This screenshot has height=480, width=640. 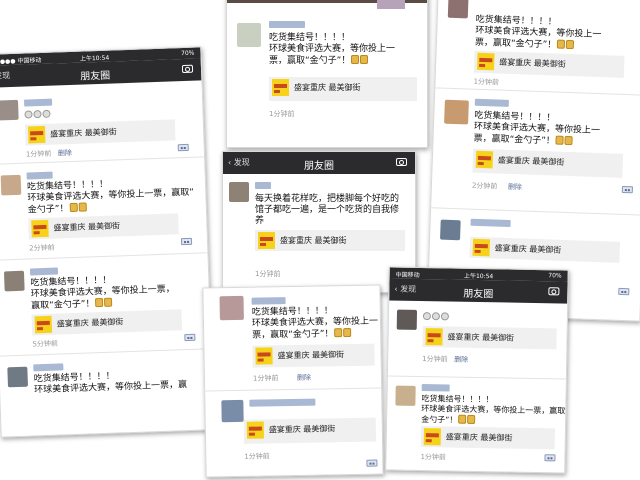 I want to click on post-text-line: 环球美食评选大赛，等你投上一, so click(x=332, y=49).